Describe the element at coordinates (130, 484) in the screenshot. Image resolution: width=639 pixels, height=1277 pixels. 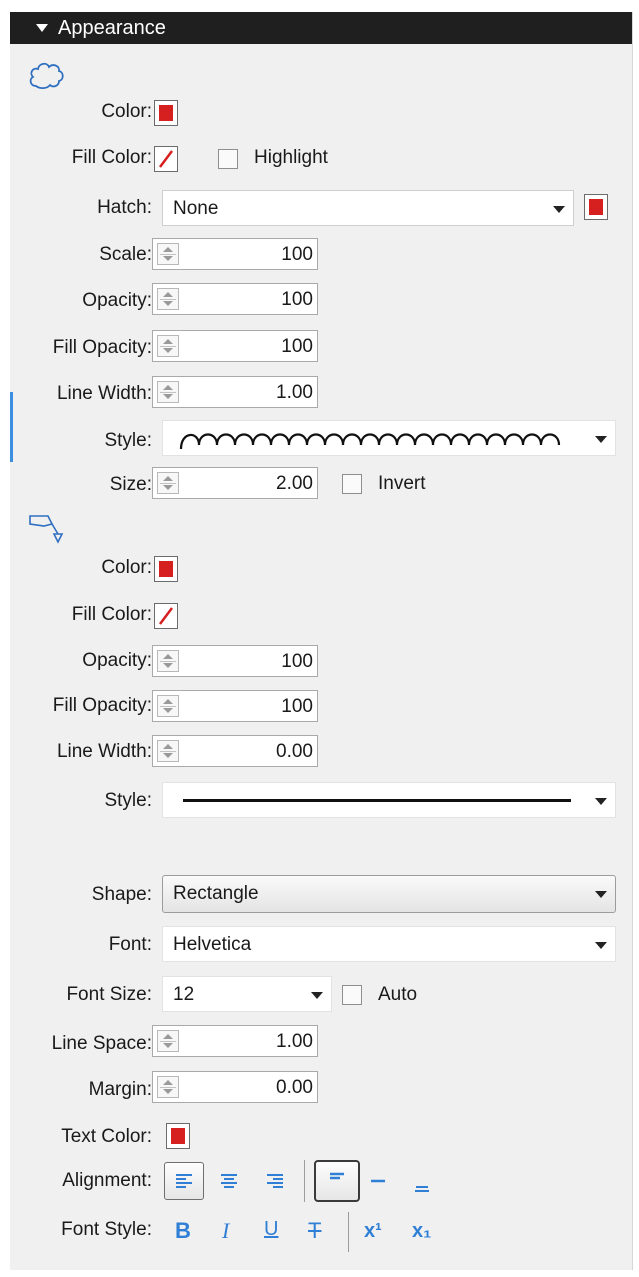
I see `size-label: Size:` at that location.